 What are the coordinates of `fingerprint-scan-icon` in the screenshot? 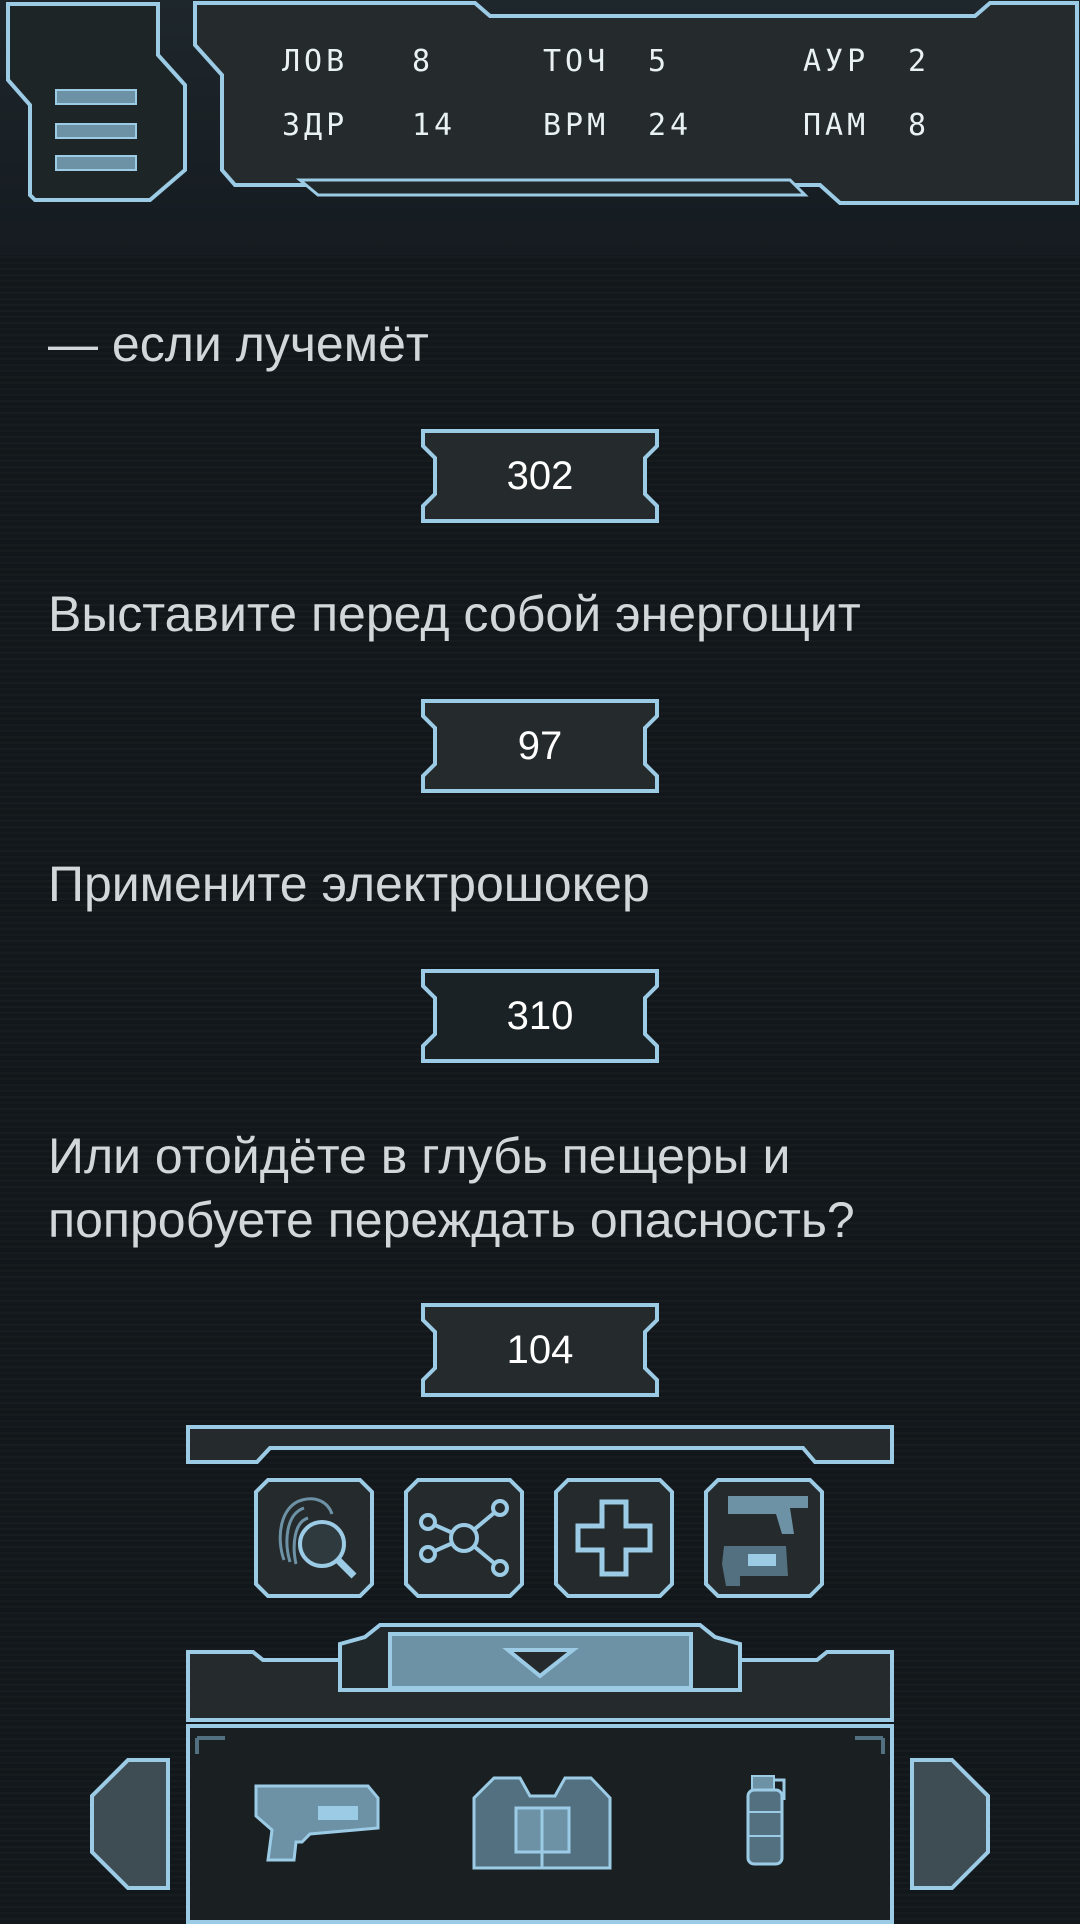 It's located at (314, 1538).